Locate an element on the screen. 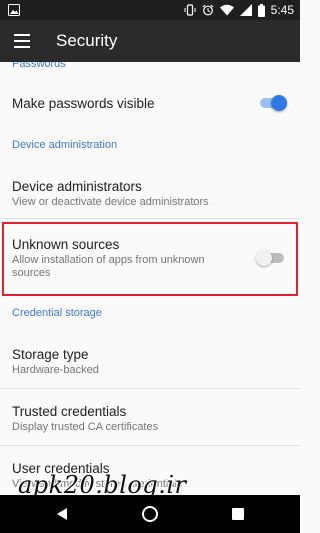 Image resolution: width=320 pixels, height=533 pixels. status-icons: 5:45 is located at coordinates (239, 10).